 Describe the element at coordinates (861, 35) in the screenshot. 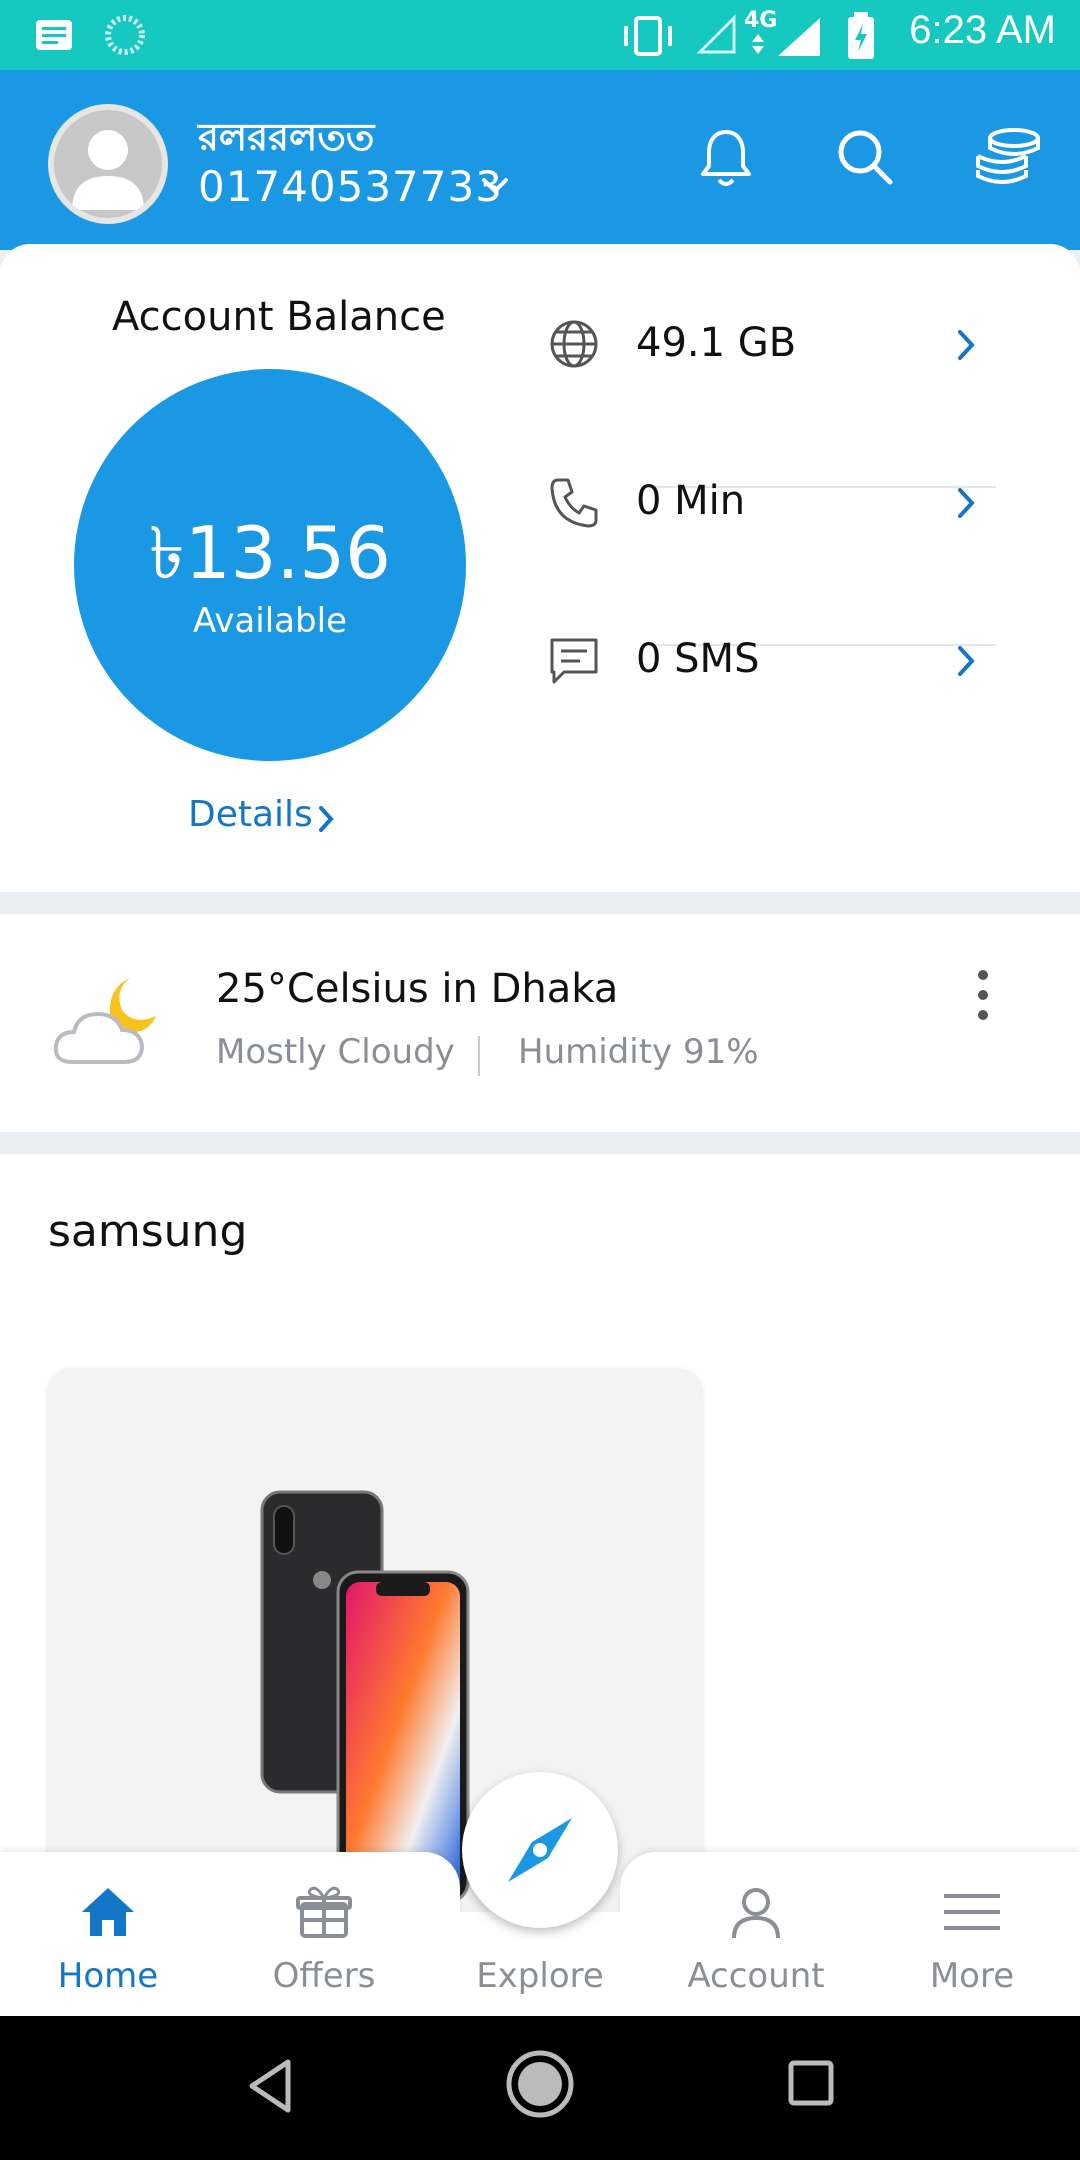

I see `battery-charging-icon` at that location.